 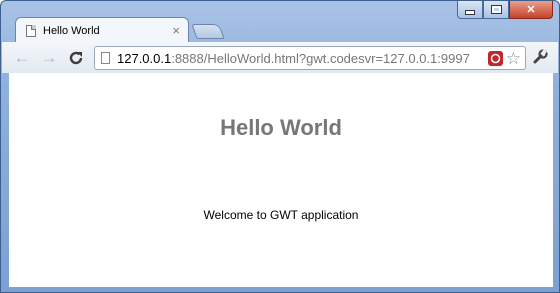 I want to click on gwt-logo-icon, so click(x=495, y=58).